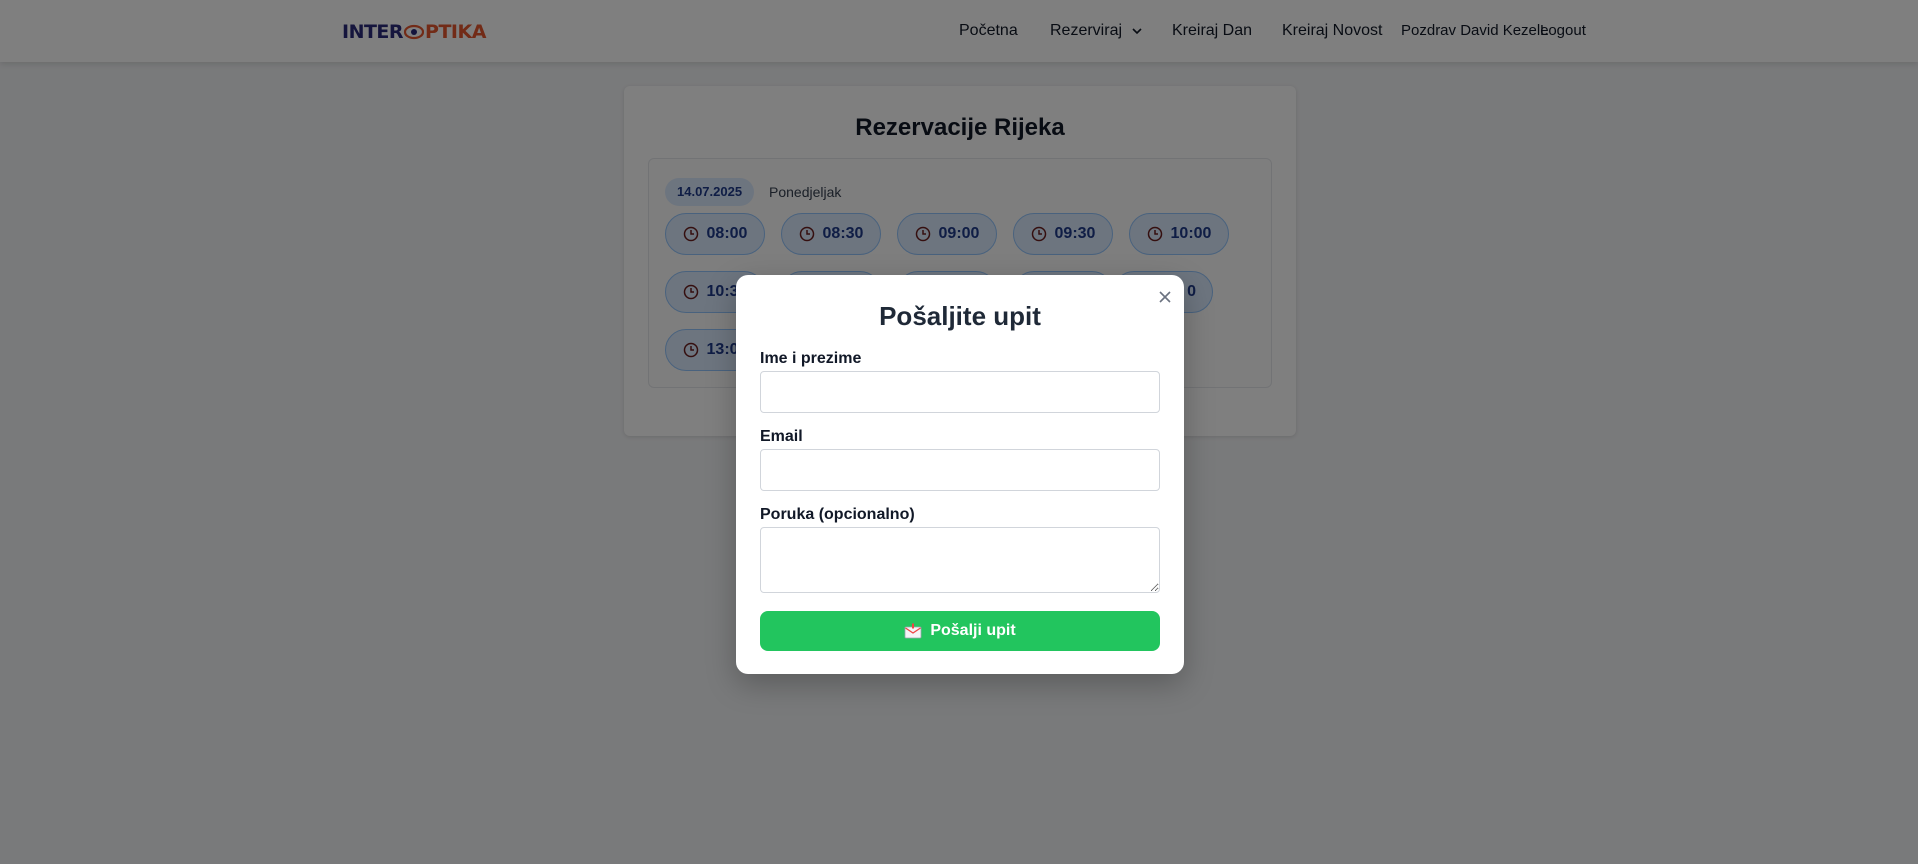 This screenshot has height=864, width=1918. I want to click on send-inquiry-label: Pošalji upit, so click(973, 630).